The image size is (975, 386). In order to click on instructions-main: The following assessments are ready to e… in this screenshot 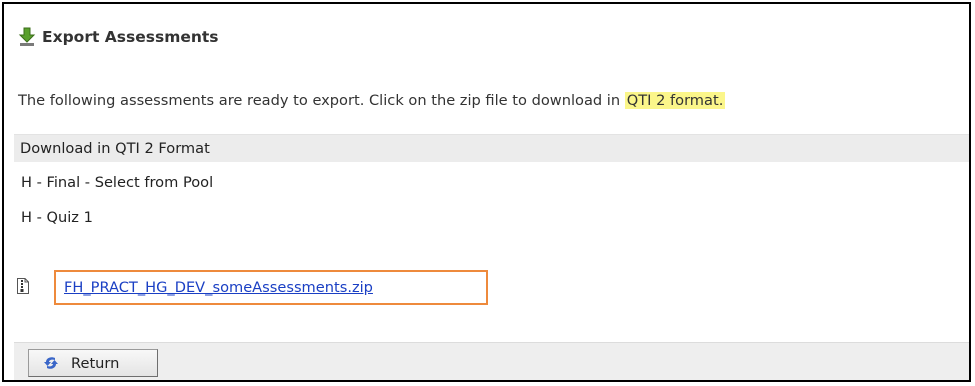, I will do `click(321, 100)`.